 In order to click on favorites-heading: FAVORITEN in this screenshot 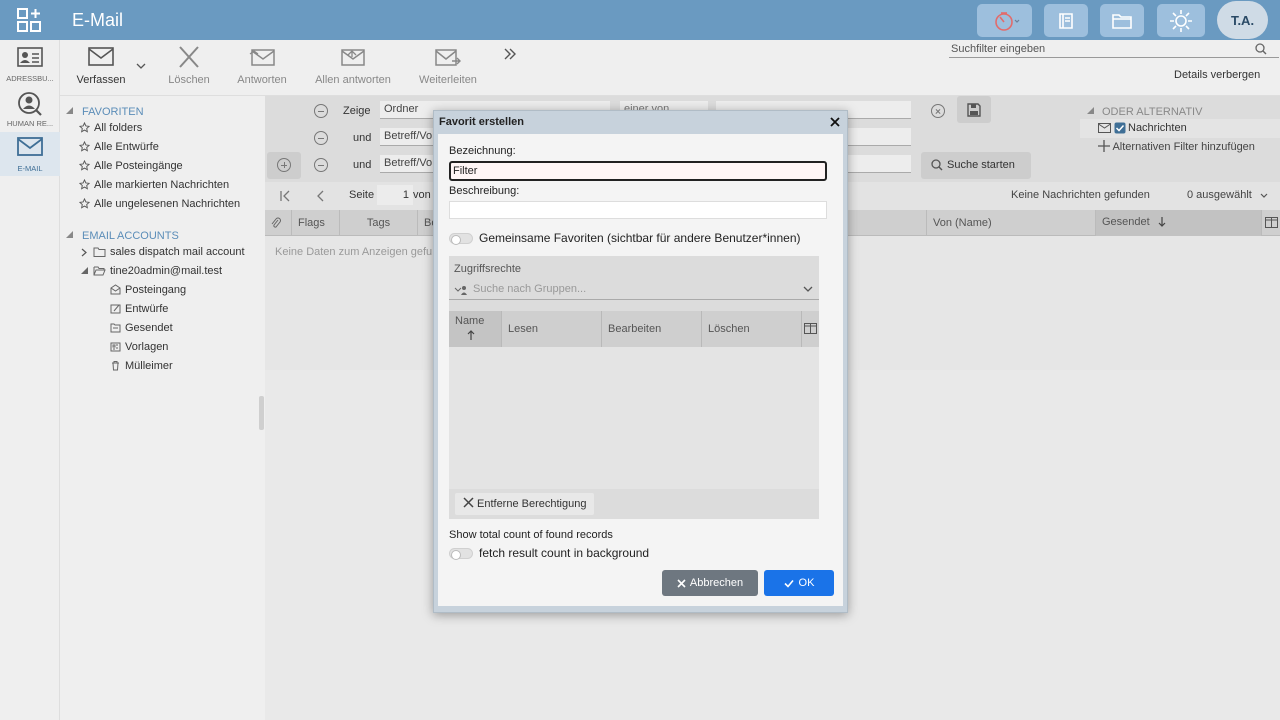, I will do `click(113, 112)`.